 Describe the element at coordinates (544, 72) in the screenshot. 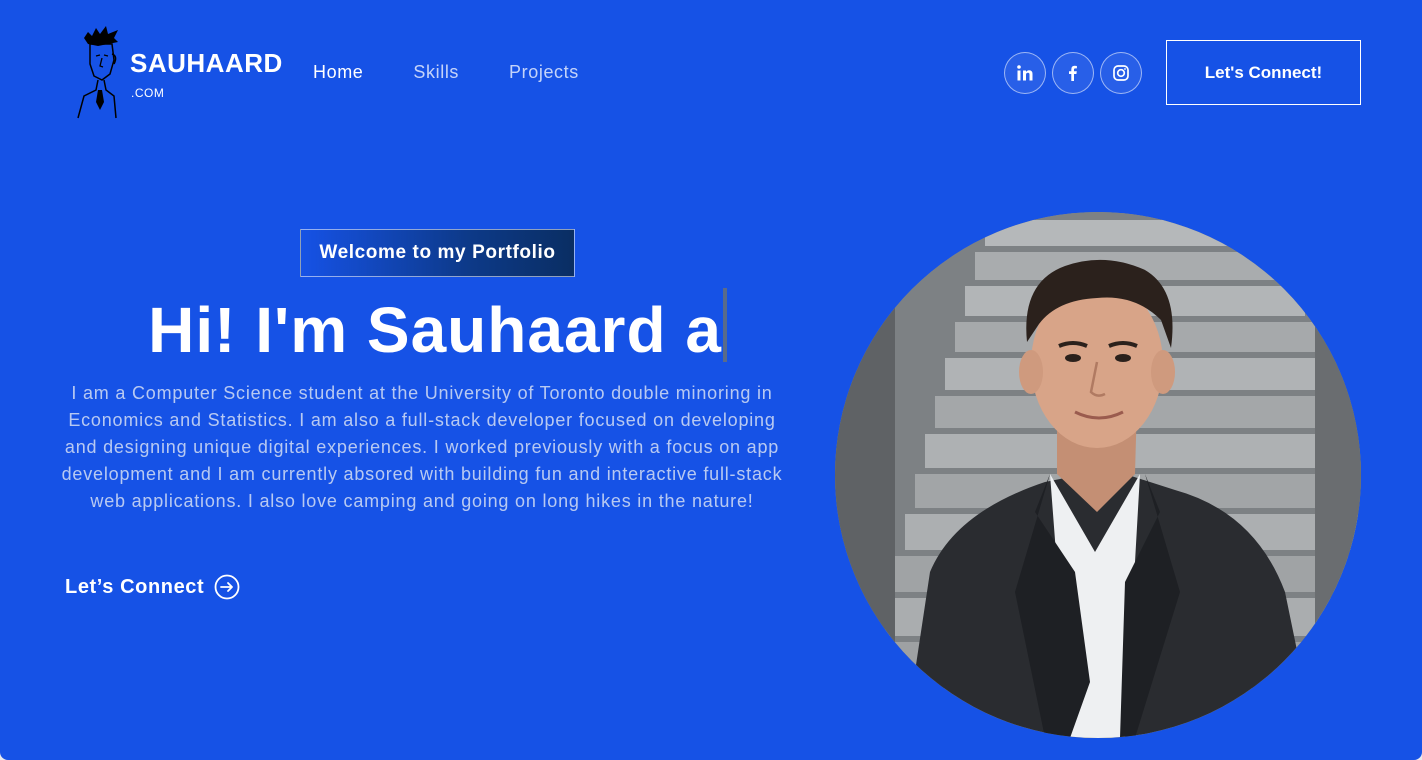

I see `nav-item-projects: Projects` at that location.